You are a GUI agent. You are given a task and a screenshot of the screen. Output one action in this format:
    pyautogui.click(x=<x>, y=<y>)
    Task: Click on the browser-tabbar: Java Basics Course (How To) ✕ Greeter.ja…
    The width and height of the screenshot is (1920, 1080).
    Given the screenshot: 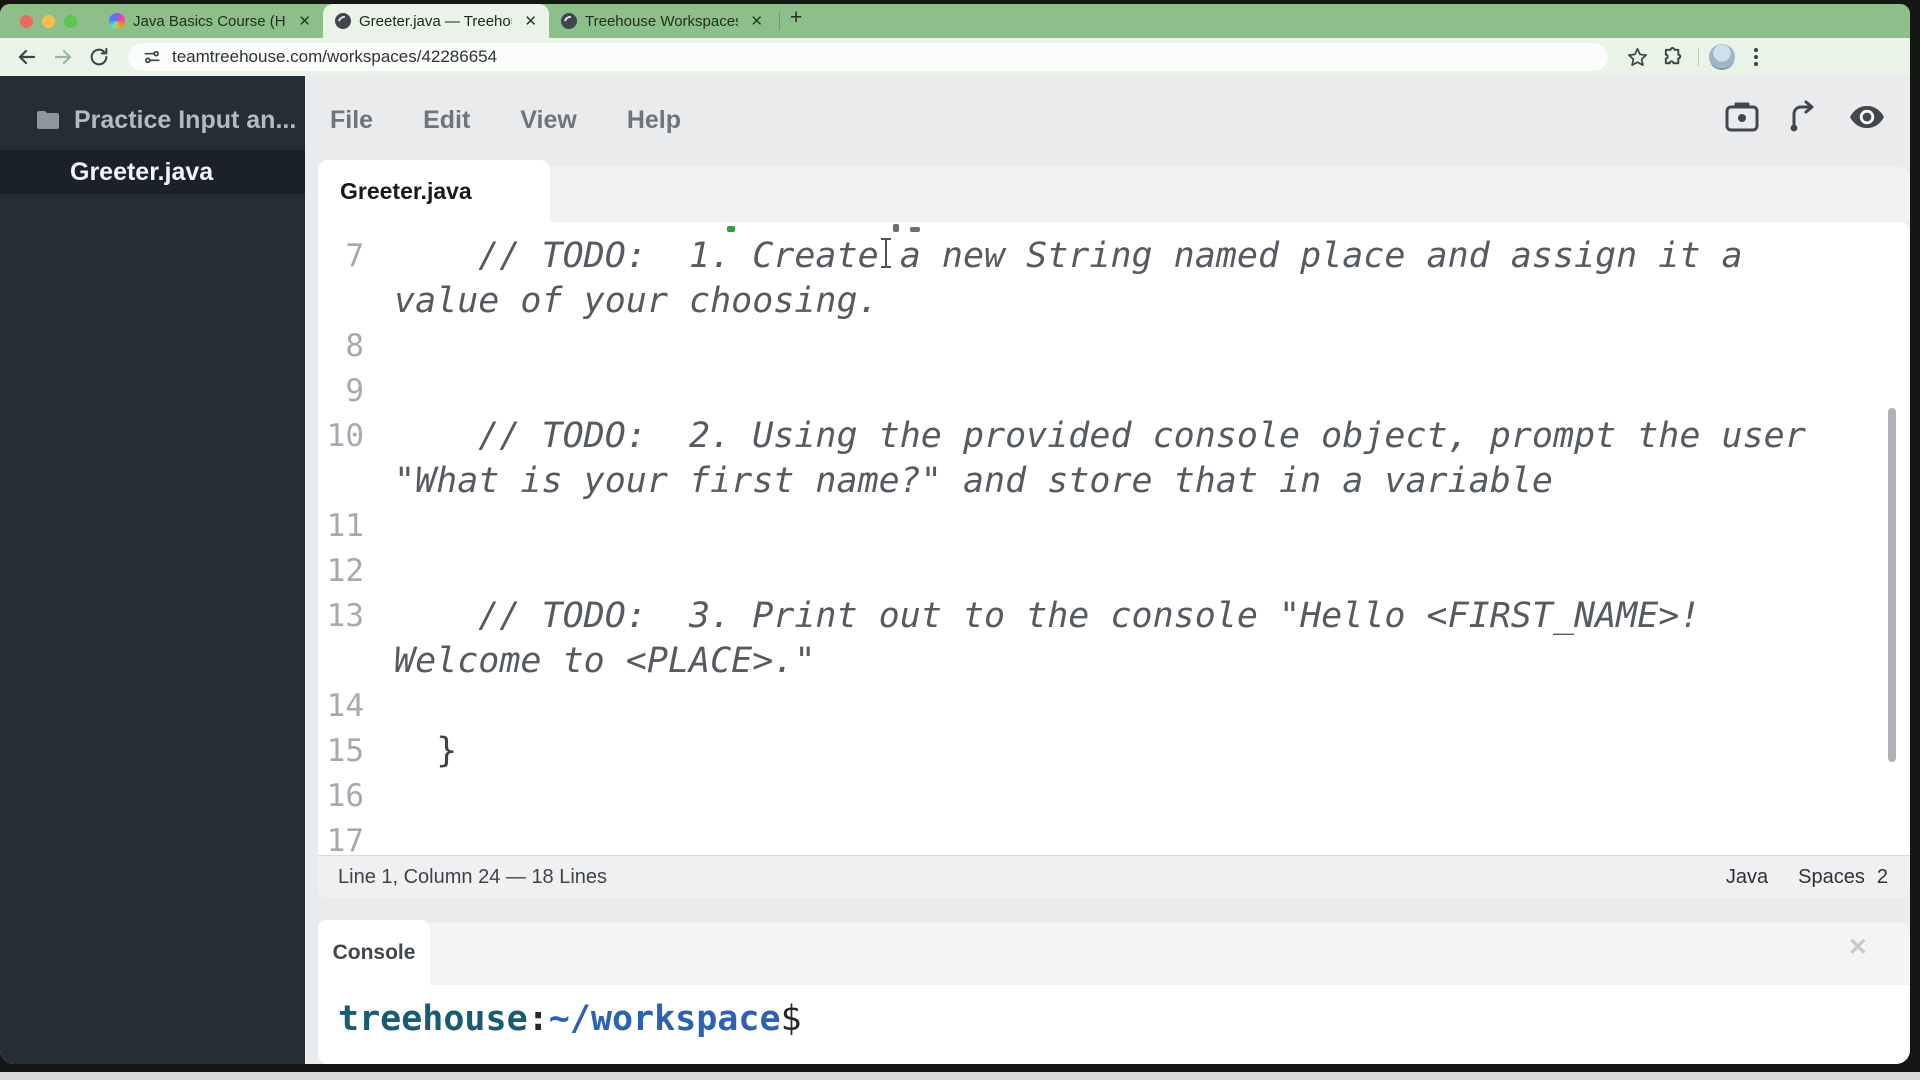 What is the action you would take?
    pyautogui.click(x=955, y=21)
    